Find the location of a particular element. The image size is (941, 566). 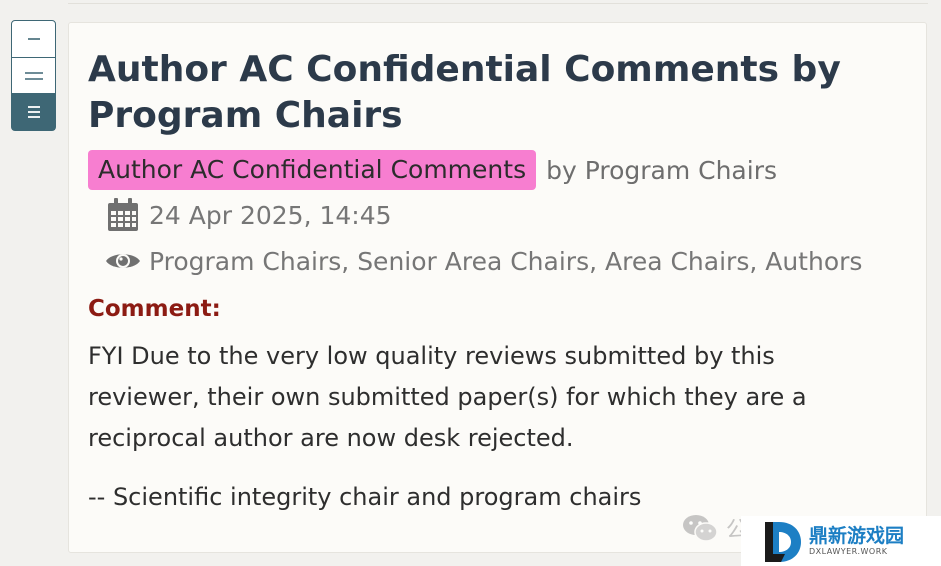

note-view-toggle is located at coordinates (33, 76).